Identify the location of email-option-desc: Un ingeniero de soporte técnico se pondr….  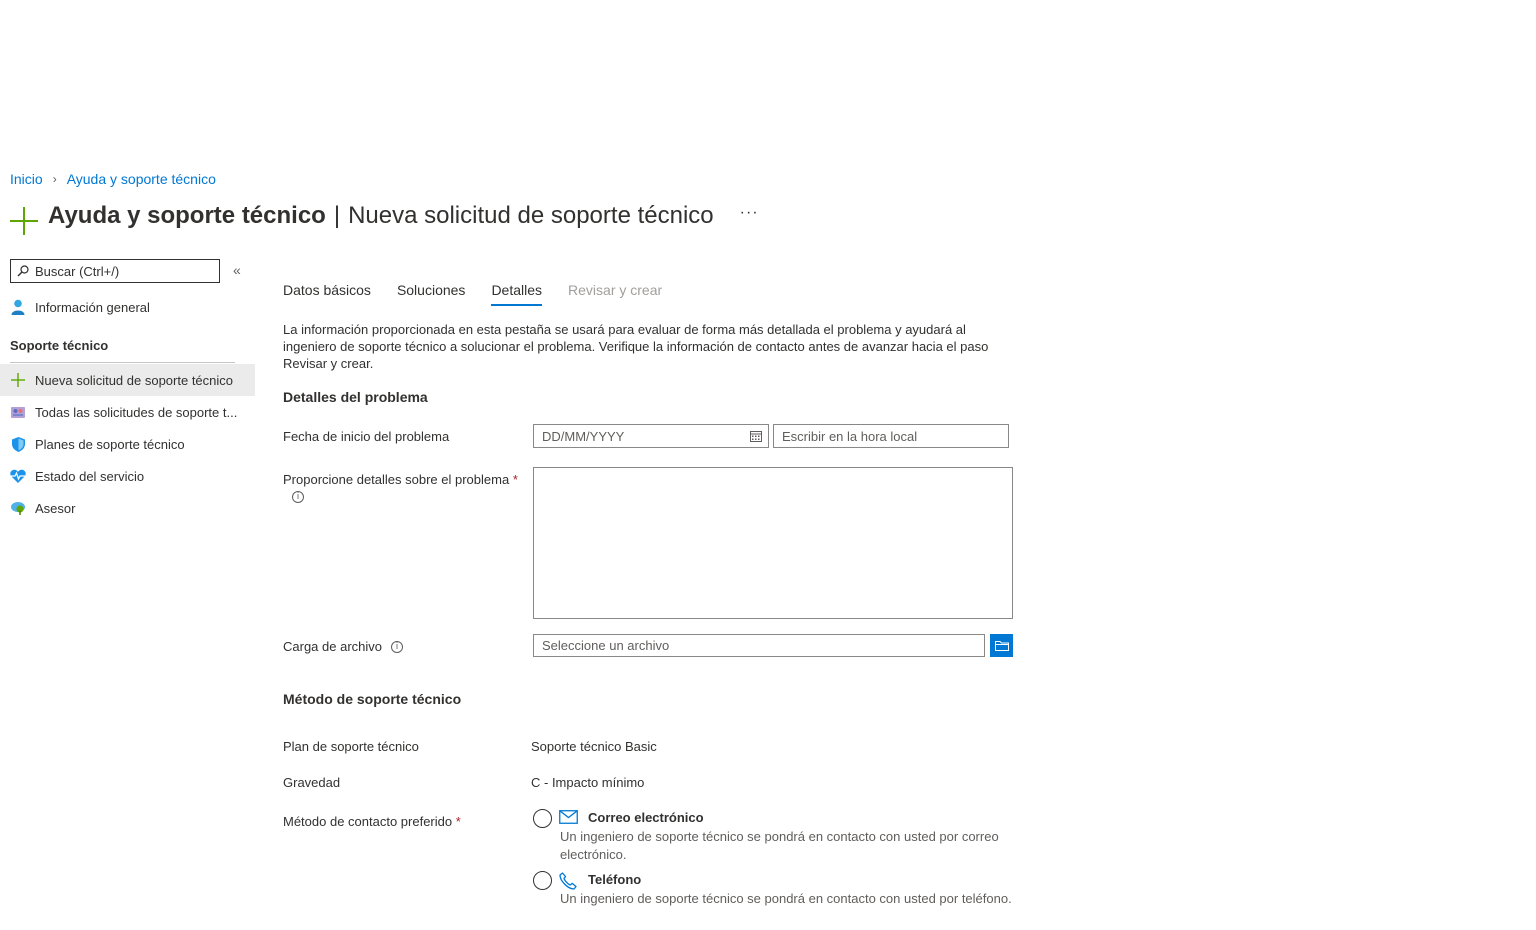
(779, 845).